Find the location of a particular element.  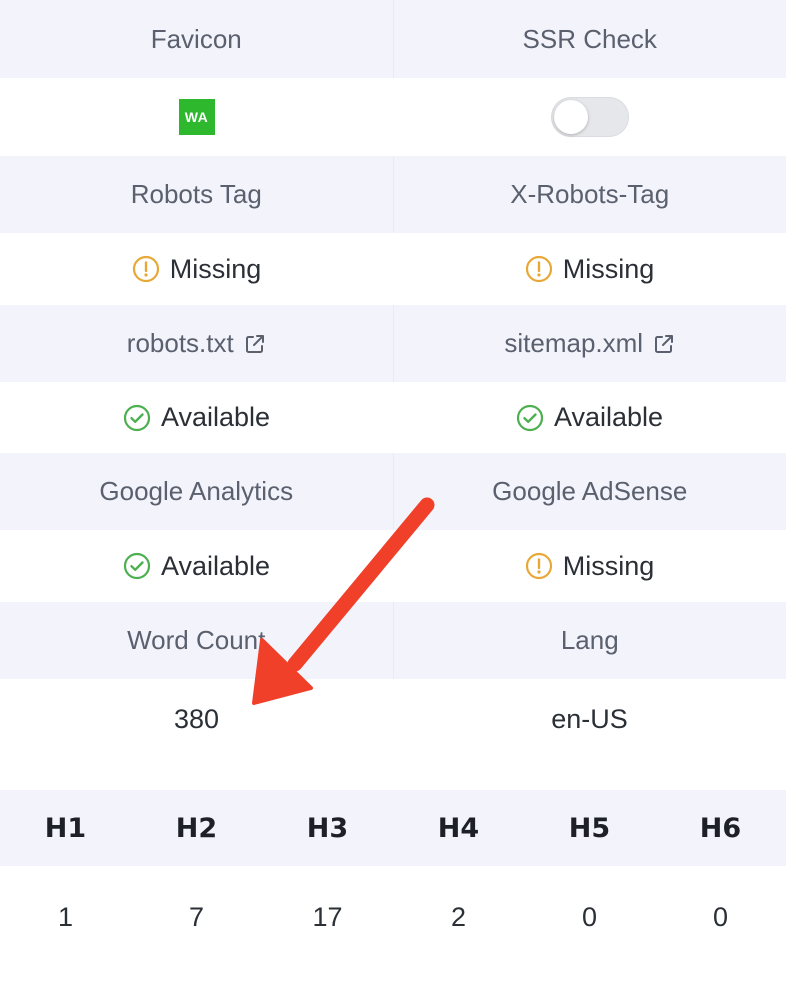

google-adsense-header: Google AdSense is located at coordinates (589, 491).